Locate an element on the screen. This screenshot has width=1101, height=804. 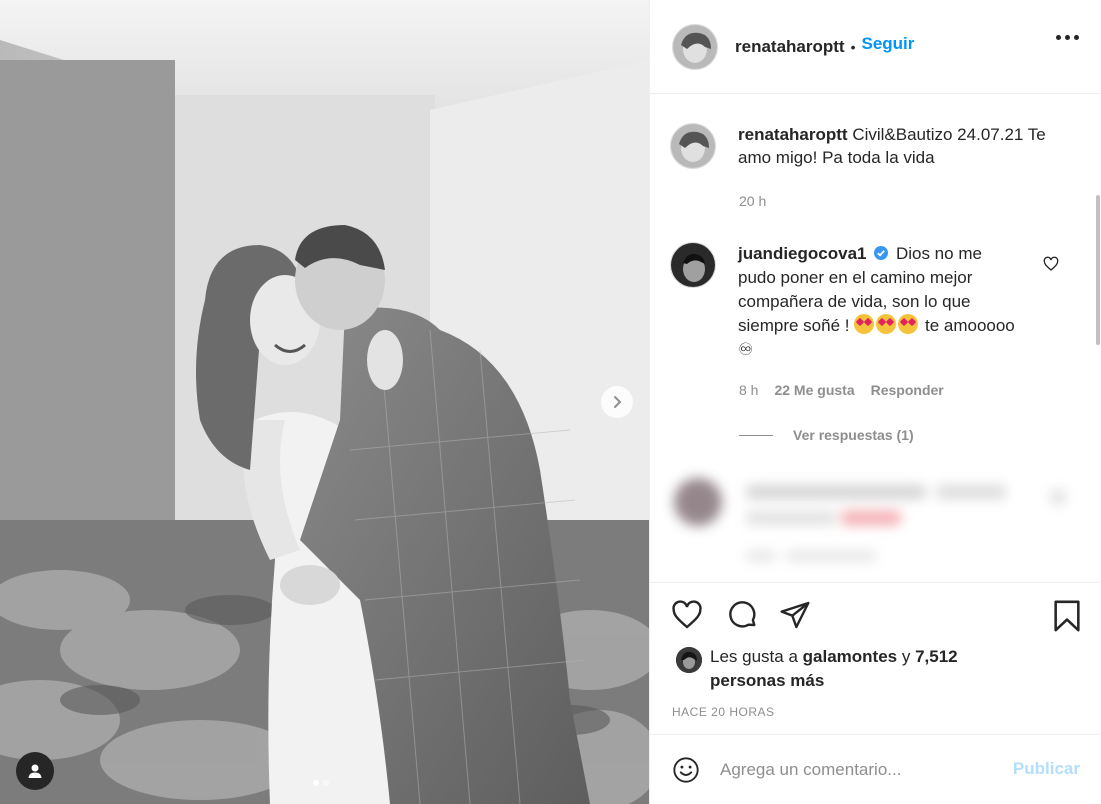
chevron-right-icon is located at coordinates (618, 402).